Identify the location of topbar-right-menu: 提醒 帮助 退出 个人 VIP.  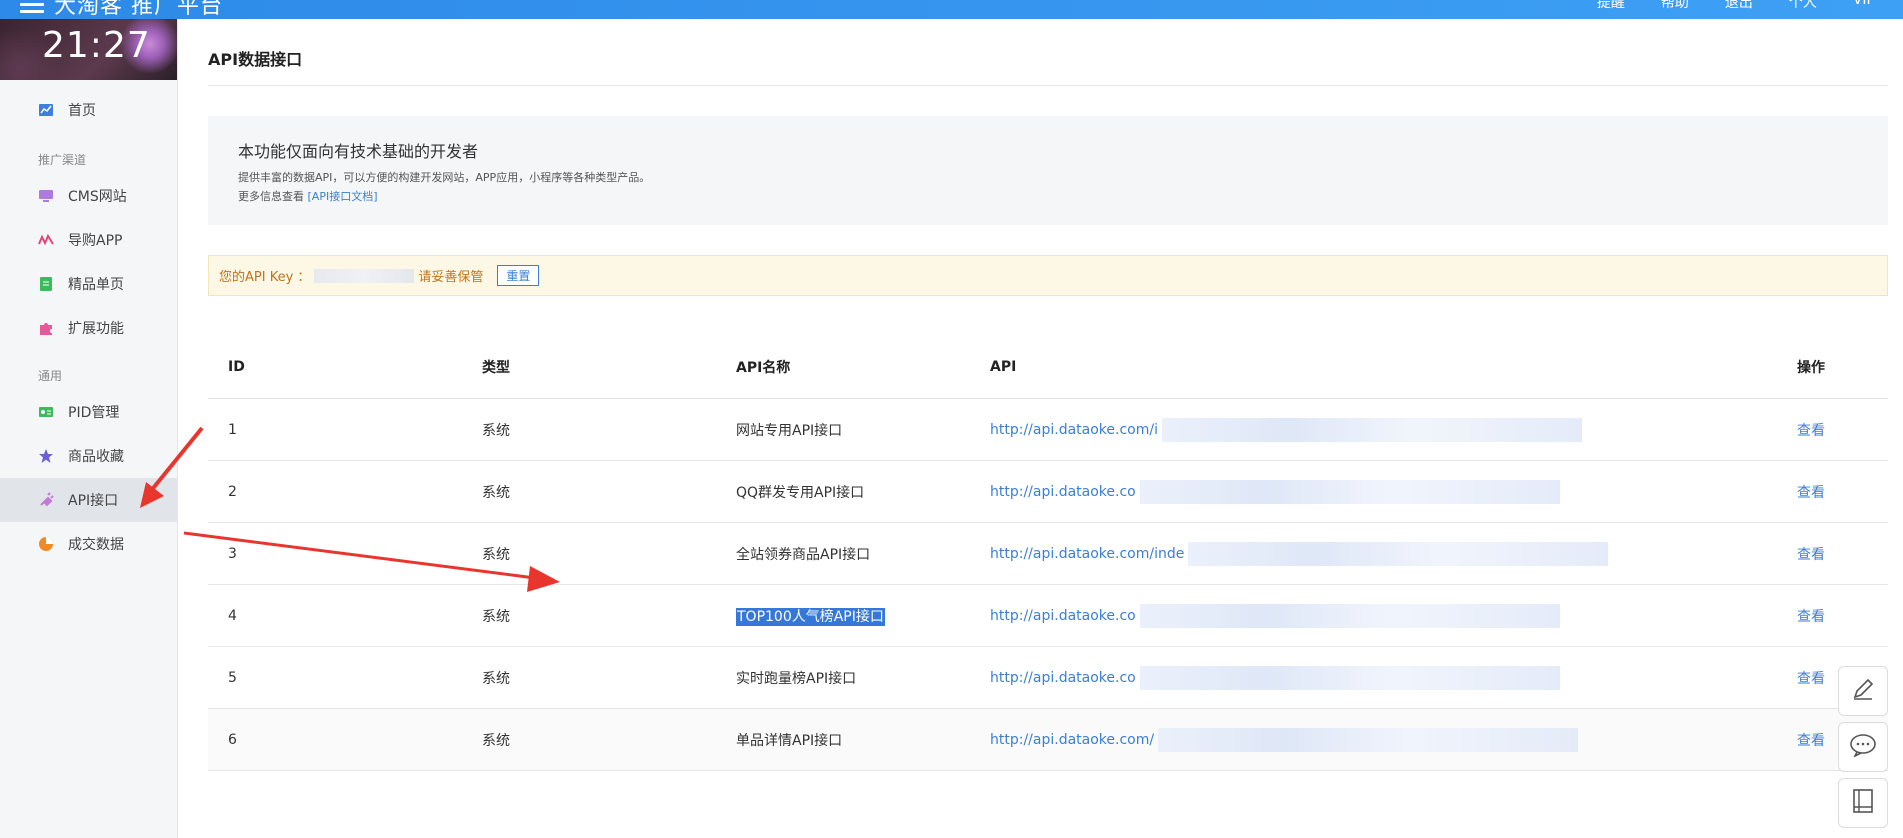
(1736, 6).